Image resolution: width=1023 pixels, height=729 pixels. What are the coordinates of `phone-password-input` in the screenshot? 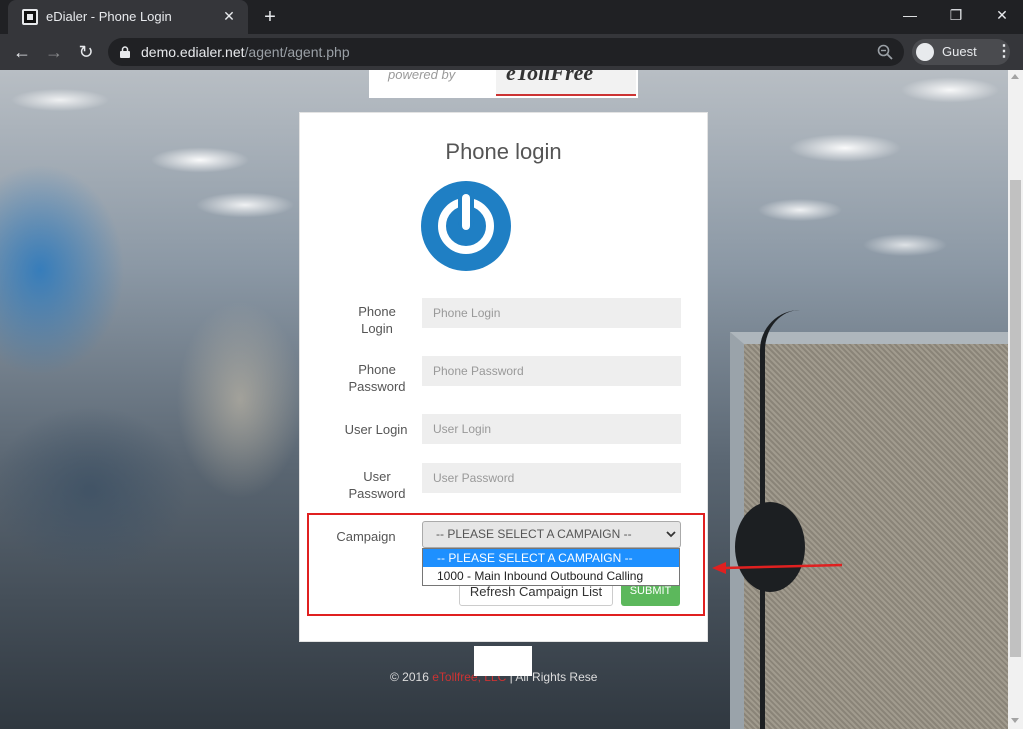 It's located at (551, 371).